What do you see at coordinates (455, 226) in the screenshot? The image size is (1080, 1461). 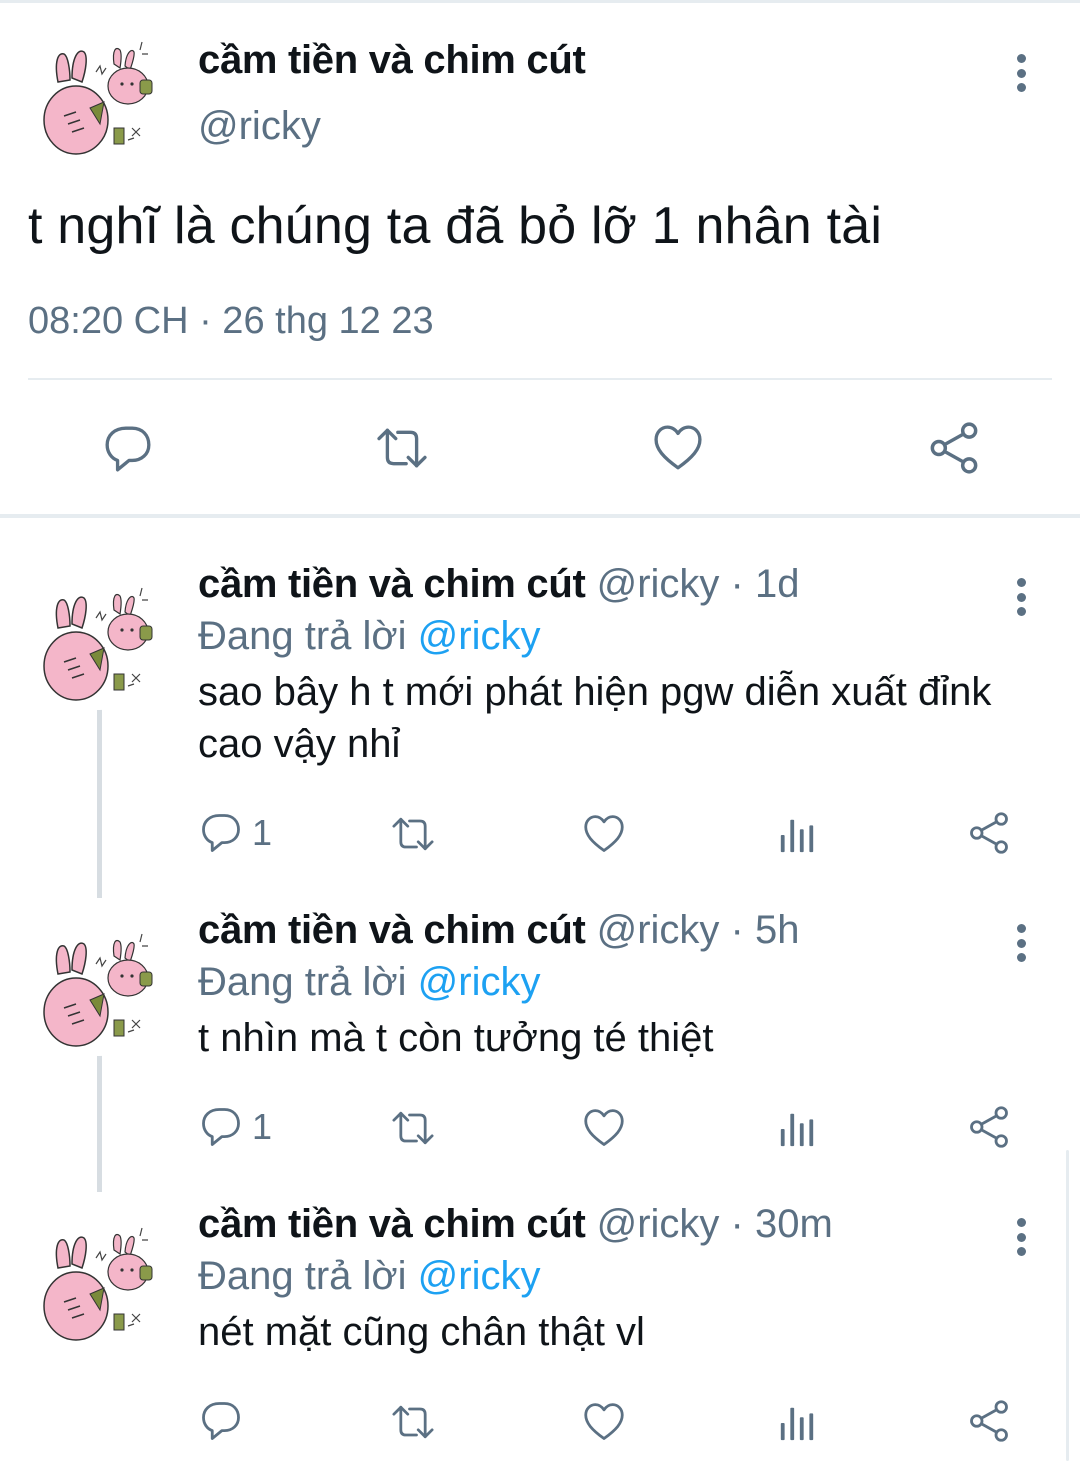 I see `tweet-text: t nghĩ là chúng ta đã bỏ lỡ 1 nhân tài` at bounding box center [455, 226].